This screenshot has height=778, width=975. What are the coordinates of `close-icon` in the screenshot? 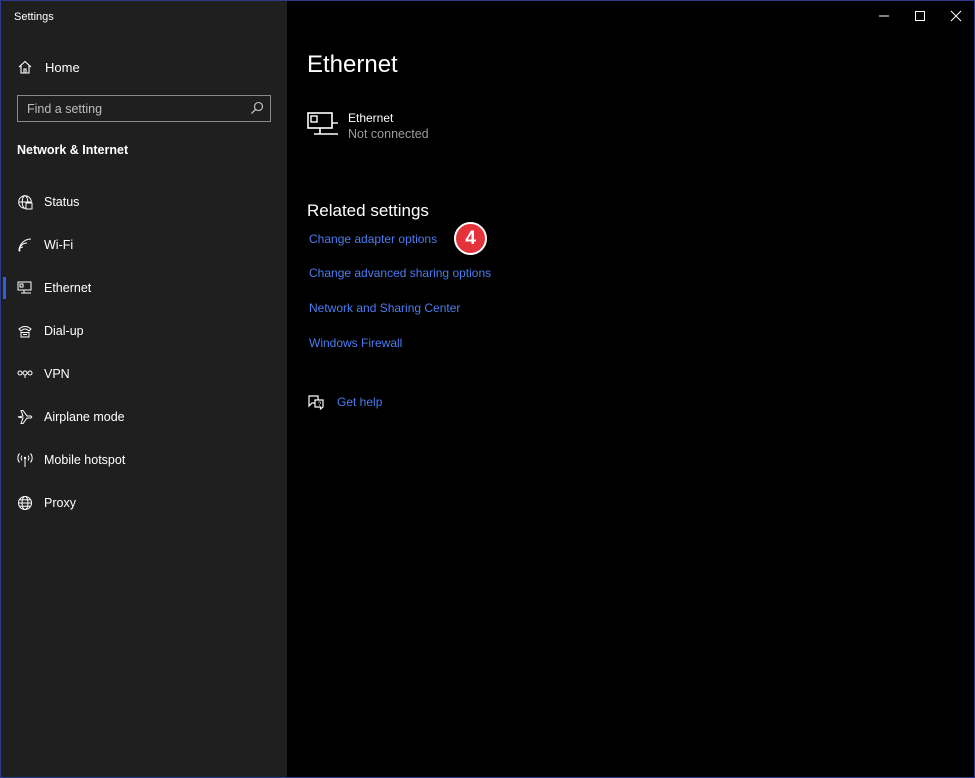 It's located at (956, 16).